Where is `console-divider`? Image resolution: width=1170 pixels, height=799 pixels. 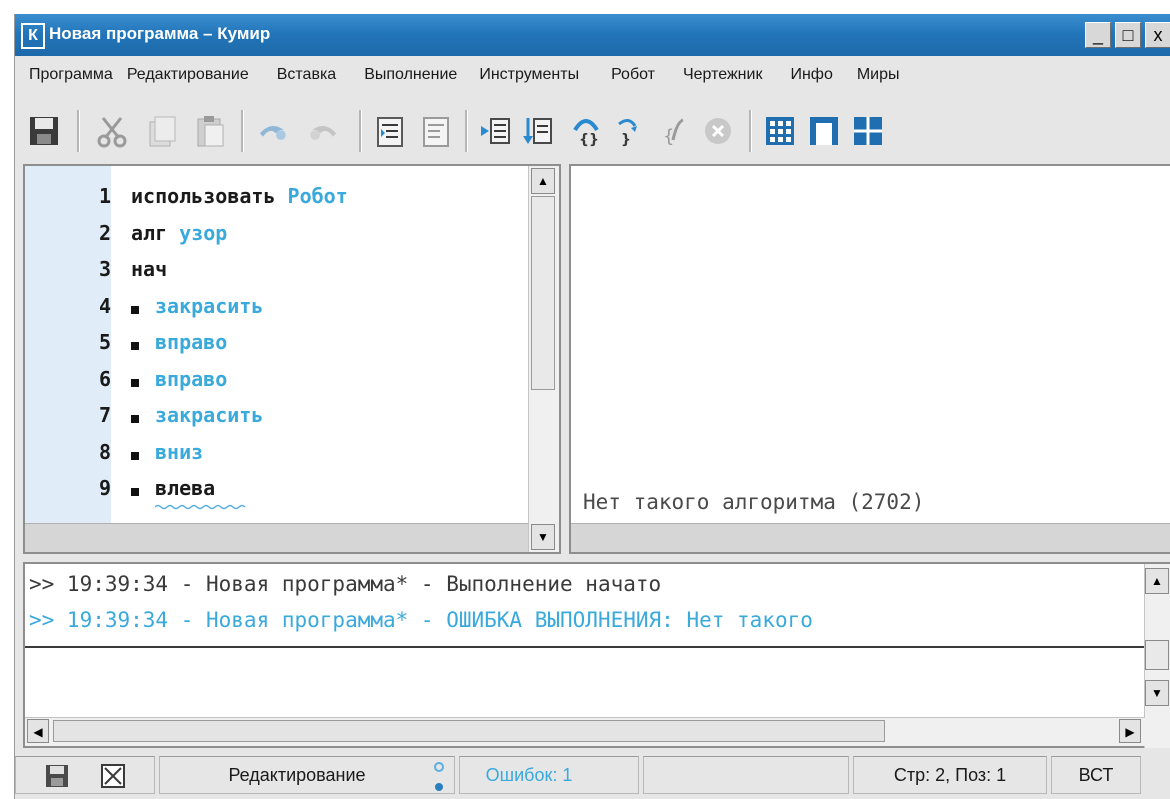 console-divider is located at coordinates (587, 647).